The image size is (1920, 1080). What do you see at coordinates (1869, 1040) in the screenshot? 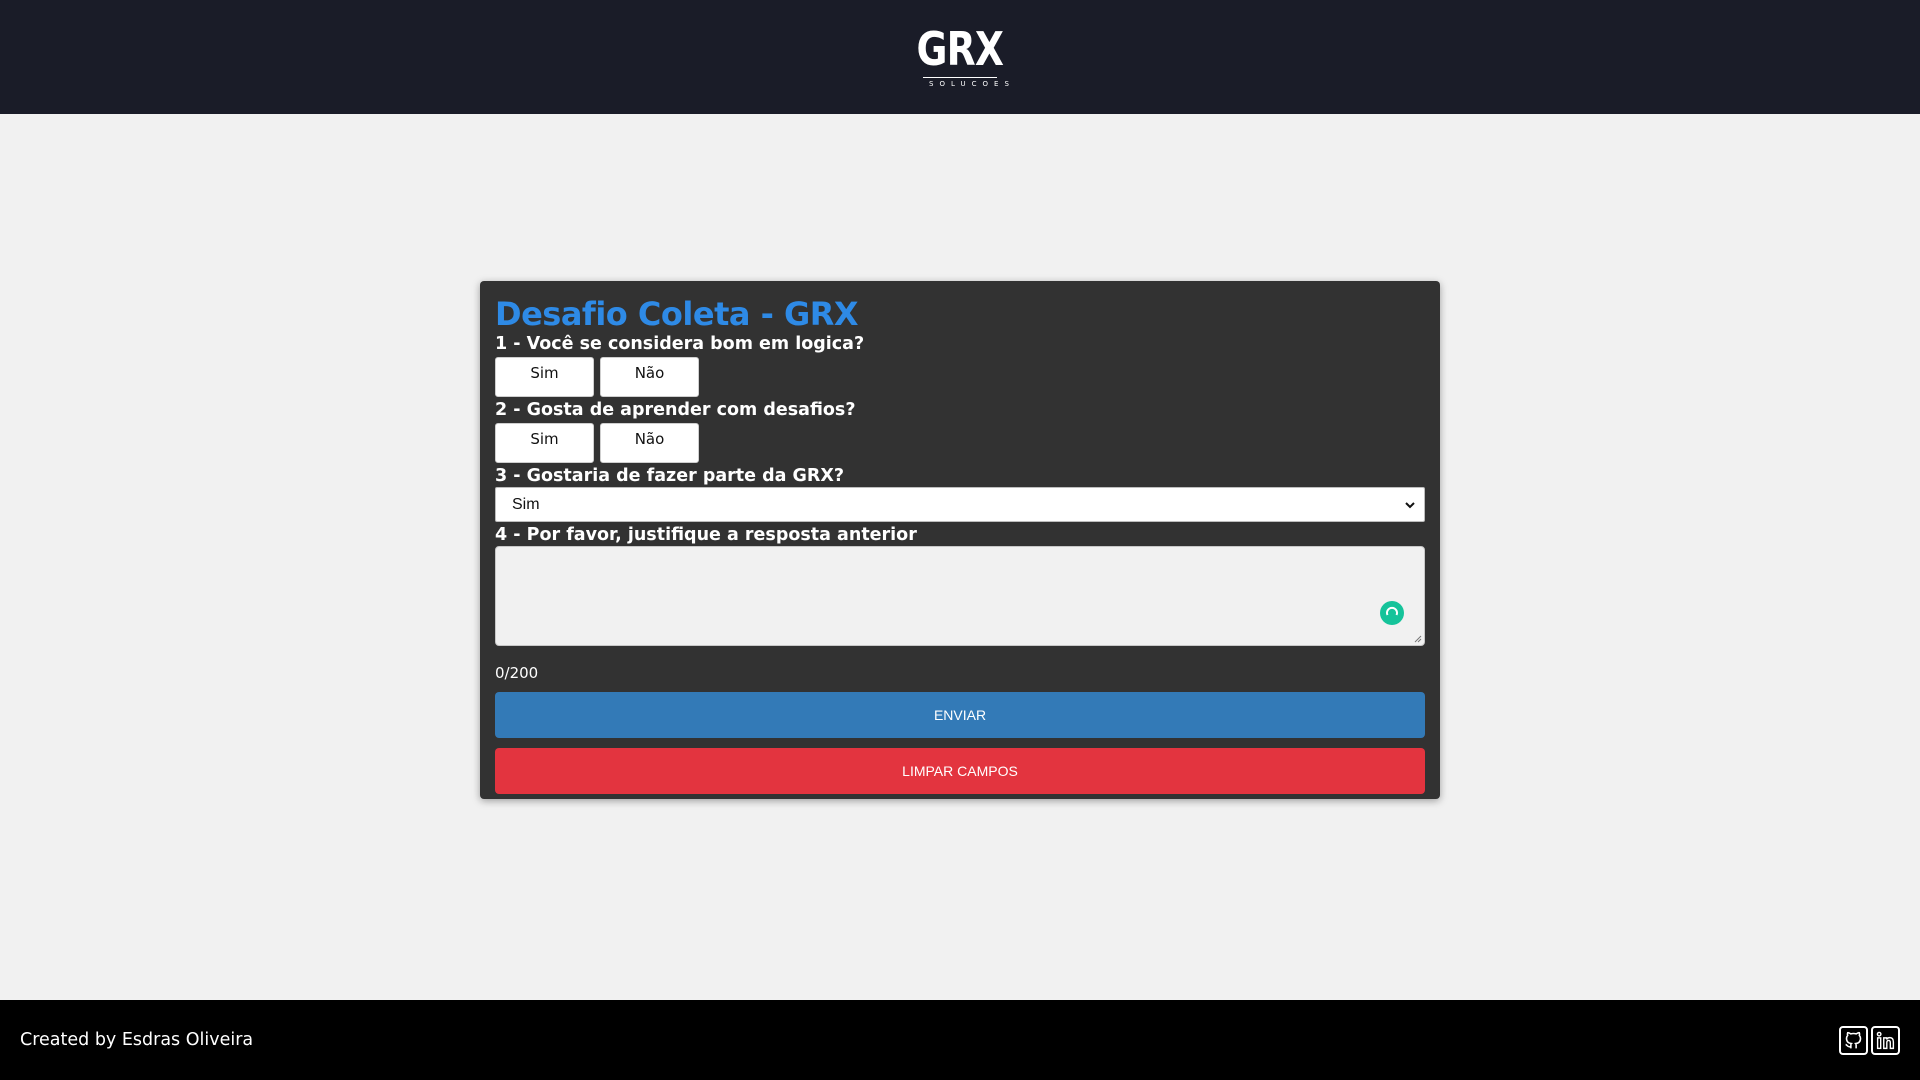
I see `social-links` at bounding box center [1869, 1040].